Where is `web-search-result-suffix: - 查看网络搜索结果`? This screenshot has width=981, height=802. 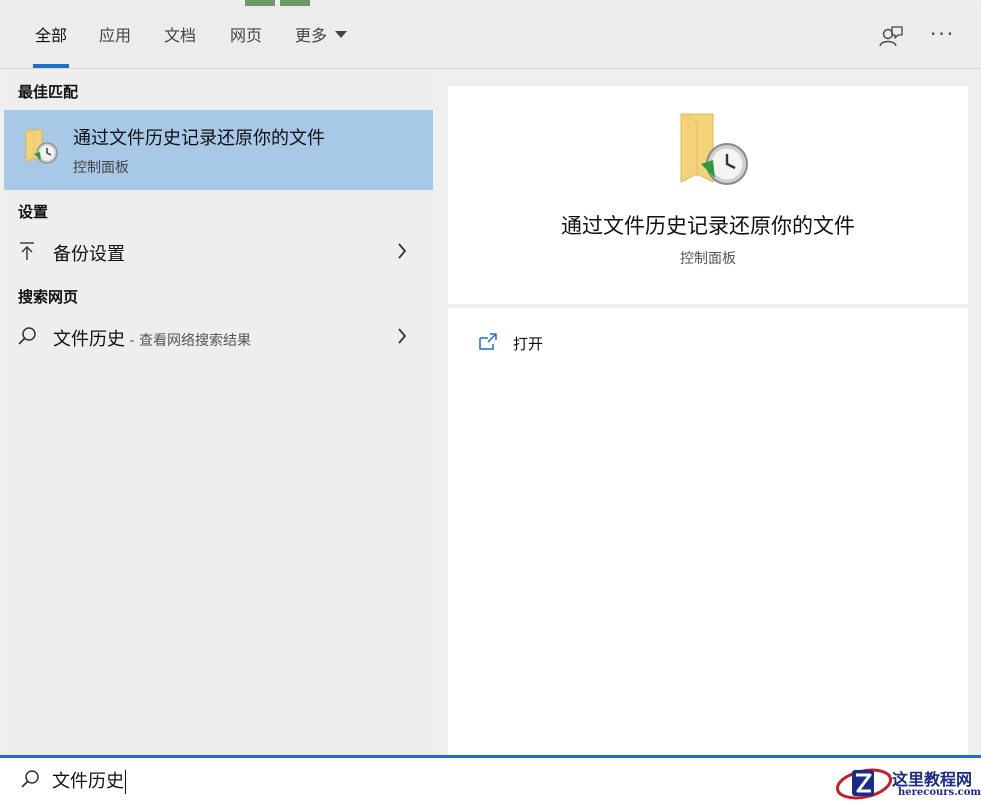
web-search-result-suffix: - 查看网络搜索结果 is located at coordinates (188, 341).